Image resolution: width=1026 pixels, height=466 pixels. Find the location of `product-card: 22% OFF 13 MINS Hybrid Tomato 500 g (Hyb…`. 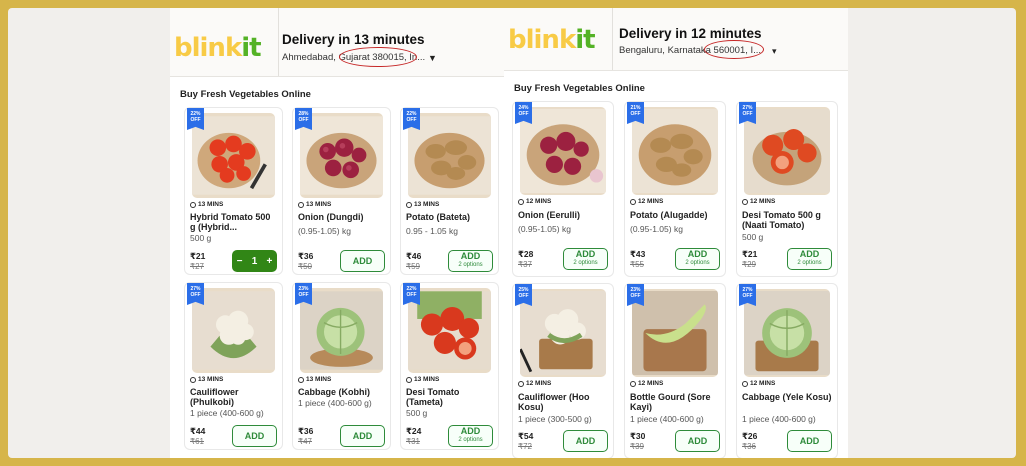

product-card: 22% OFF 13 MINS Hybrid Tomato 500 g (Hyb… is located at coordinates (233, 191).